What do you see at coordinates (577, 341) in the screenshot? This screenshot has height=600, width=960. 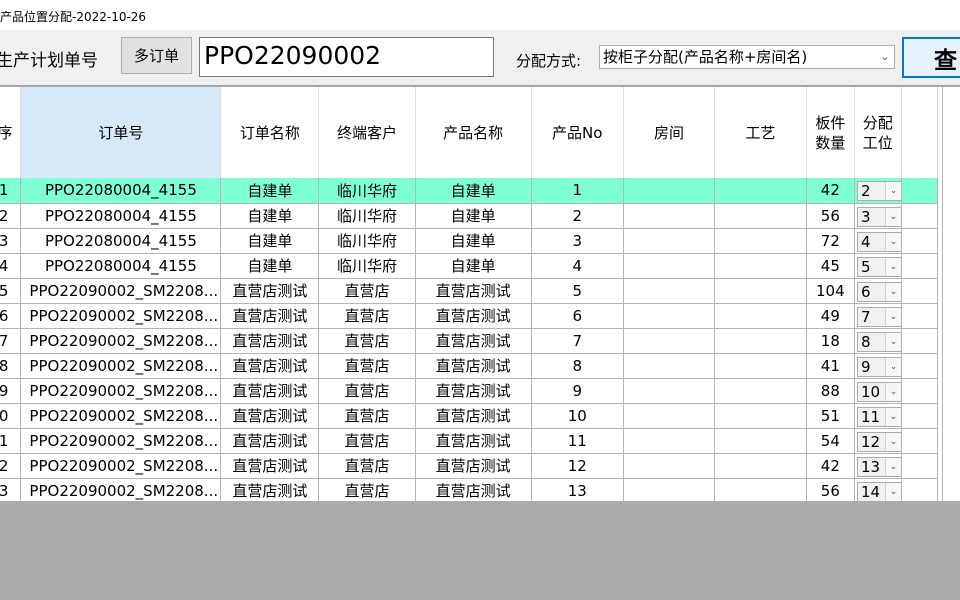 I see `product-no-cell: 7` at bounding box center [577, 341].